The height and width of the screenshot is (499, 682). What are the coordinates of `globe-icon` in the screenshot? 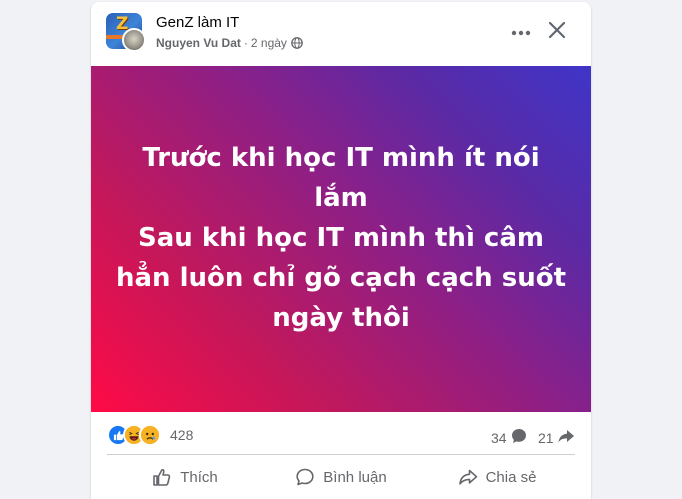 It's located at (297, 43).